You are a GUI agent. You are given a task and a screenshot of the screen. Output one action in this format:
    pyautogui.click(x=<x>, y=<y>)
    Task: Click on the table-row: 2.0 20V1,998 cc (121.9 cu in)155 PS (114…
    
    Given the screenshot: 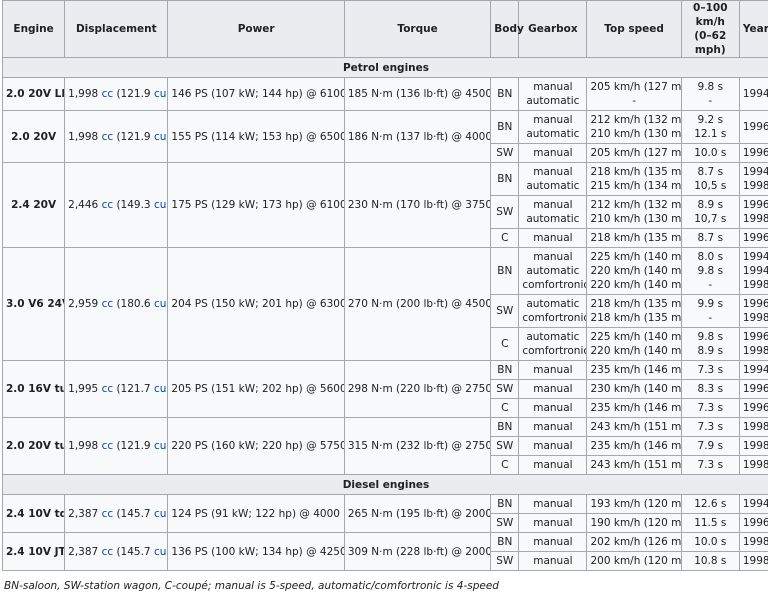 What is the action you would take?
    pyautogui.click(x=384, y=136)
    